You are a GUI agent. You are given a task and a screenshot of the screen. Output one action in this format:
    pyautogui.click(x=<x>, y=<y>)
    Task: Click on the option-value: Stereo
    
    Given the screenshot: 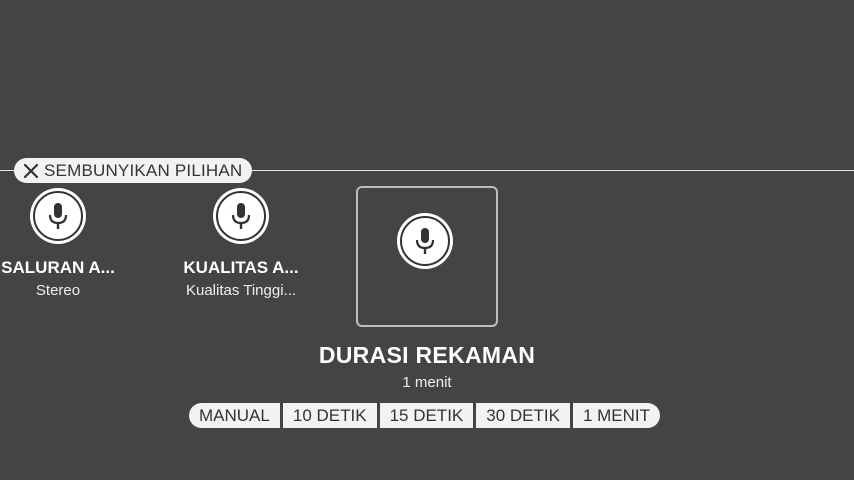 What is the action you would take?
    pyautogui.click(x=58, y=290)
    